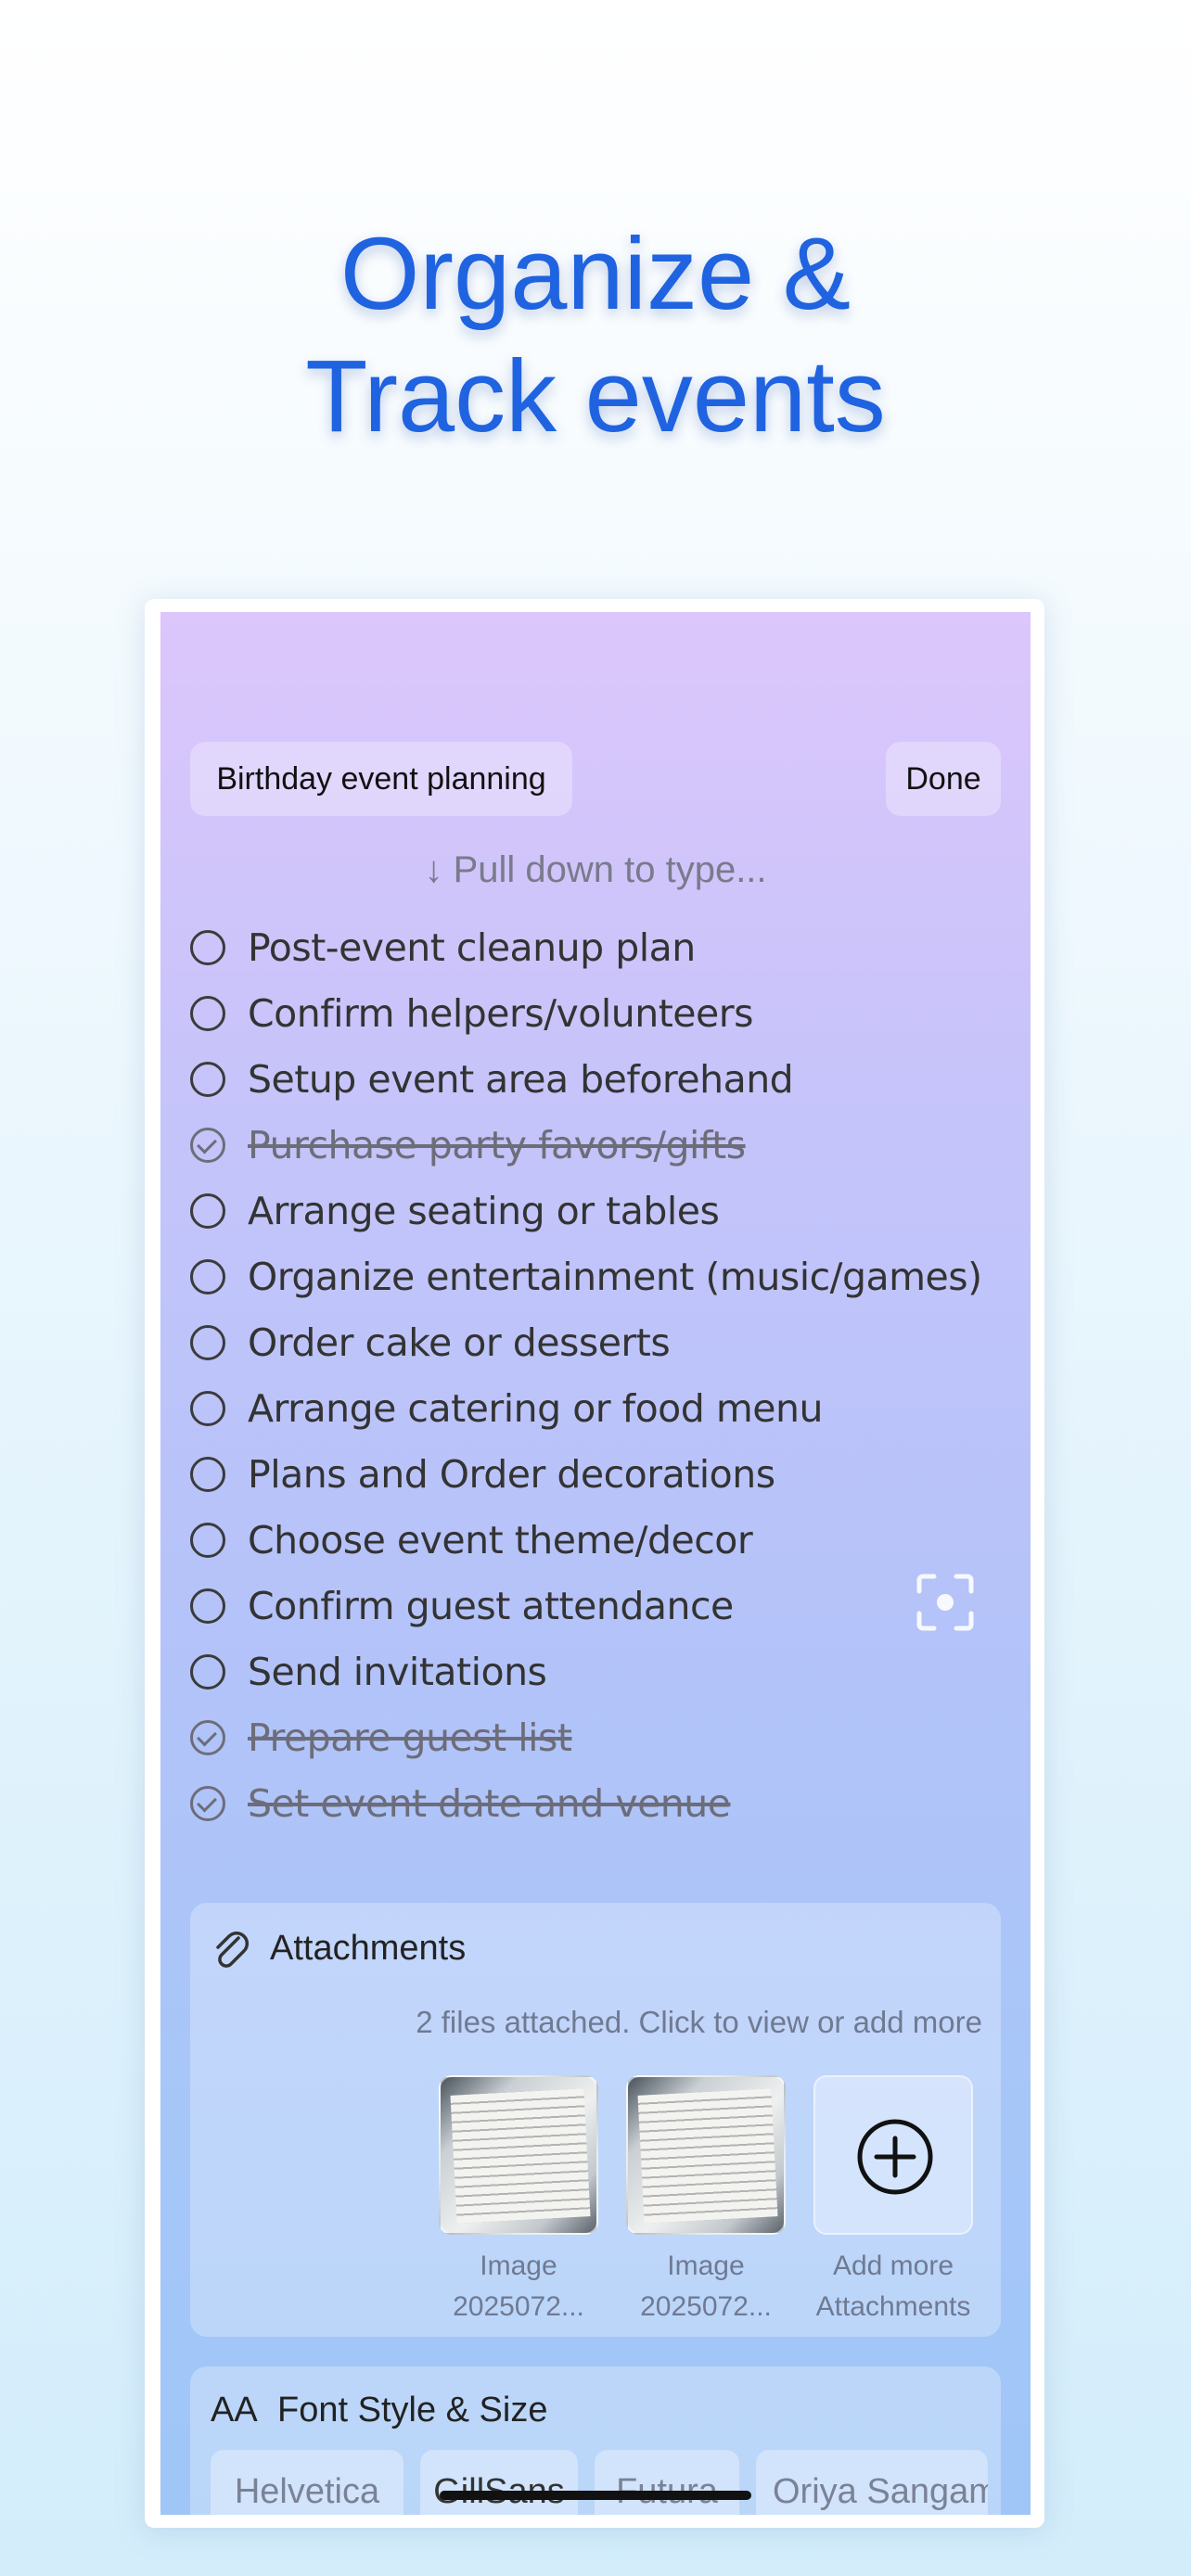 The height and width of the screenshot is (2576, 1191). What do you see at coordinates (307, 2482) in the screenshot?
I see `font-option-helvetica: Helvetica` at bounding box center [307, 2482].